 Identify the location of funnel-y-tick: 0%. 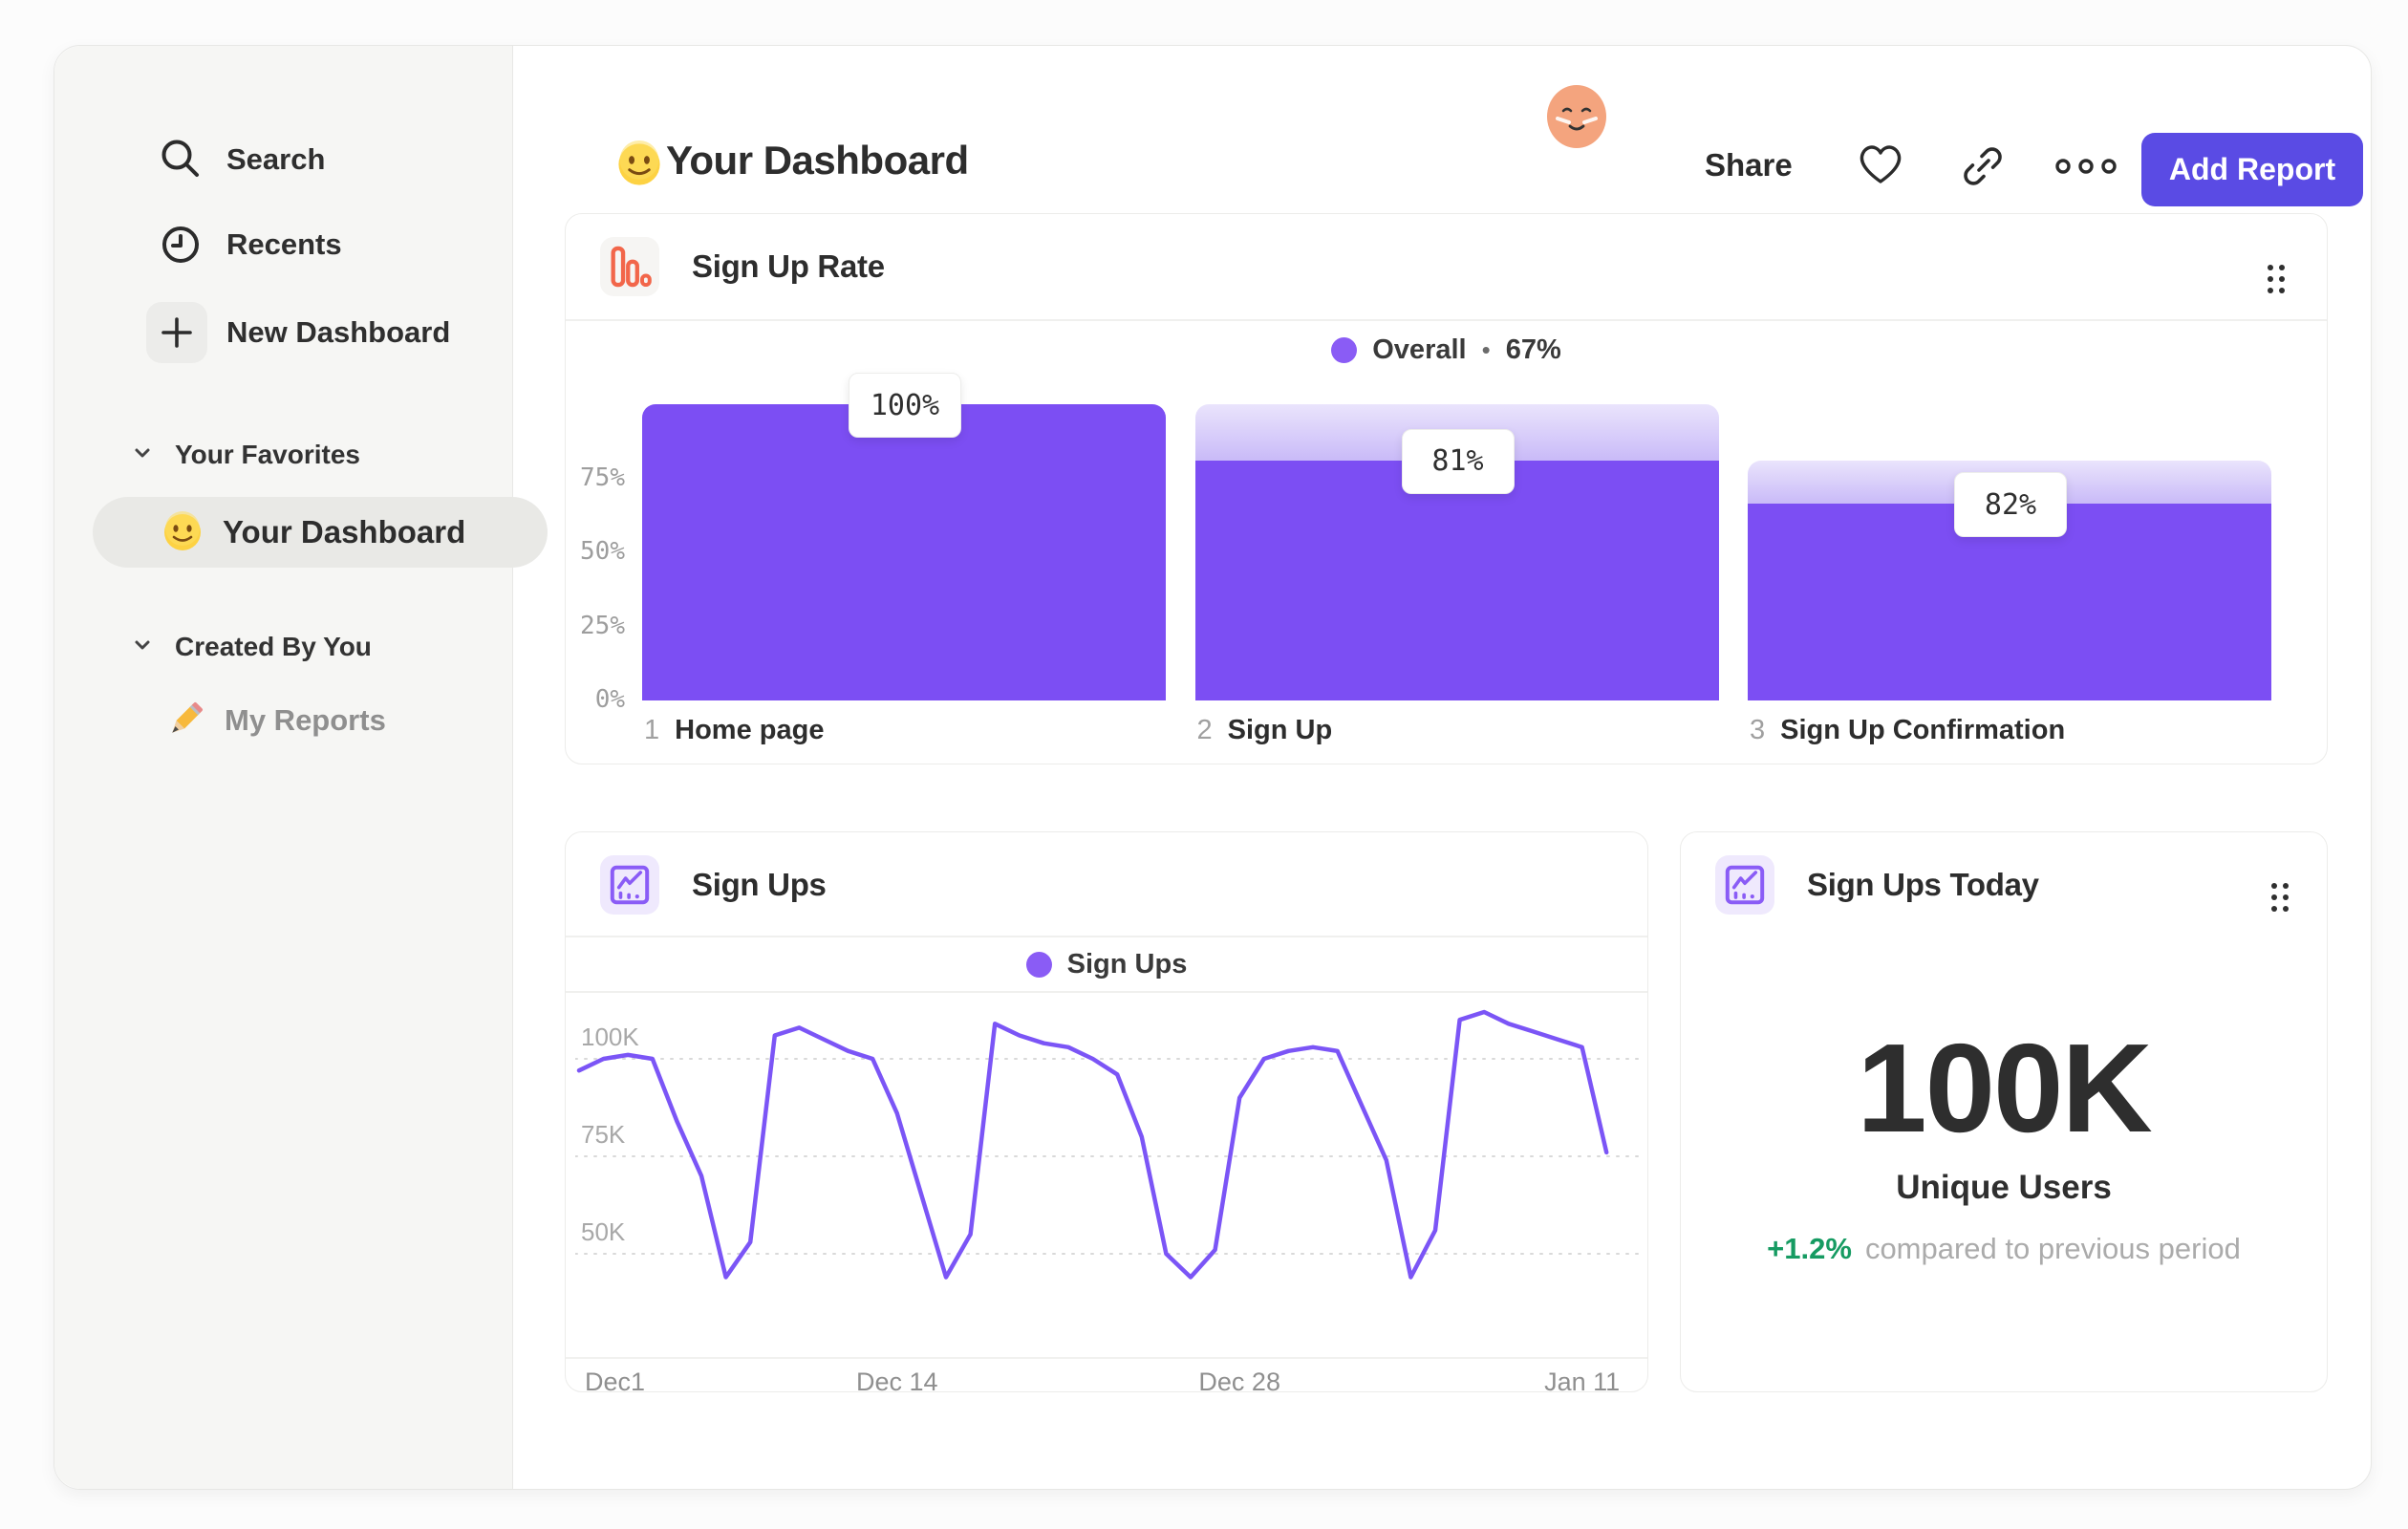
(610, 699).